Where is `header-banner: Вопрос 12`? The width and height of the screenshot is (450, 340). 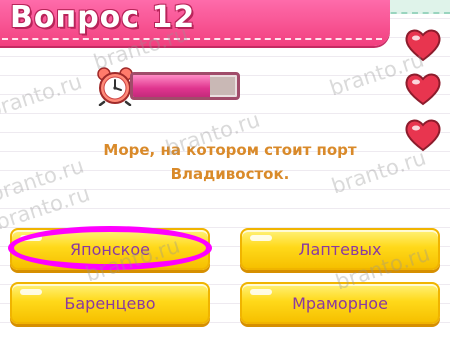
header-banner: Вопрос 12 is located at coordinates (195, 23).